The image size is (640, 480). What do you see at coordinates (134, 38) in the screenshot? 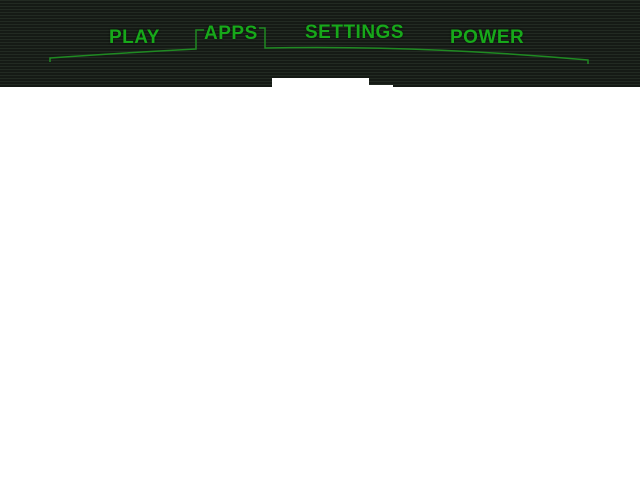
I see `tab-play: PLAY` at bounding box center [134, 38].